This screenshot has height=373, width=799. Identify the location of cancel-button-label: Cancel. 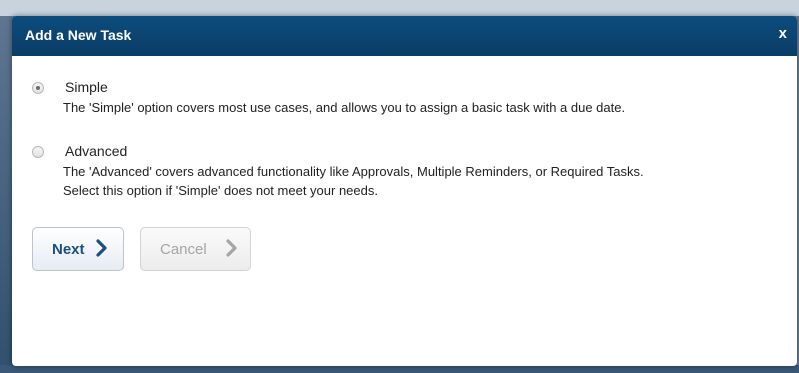
(183, 249).